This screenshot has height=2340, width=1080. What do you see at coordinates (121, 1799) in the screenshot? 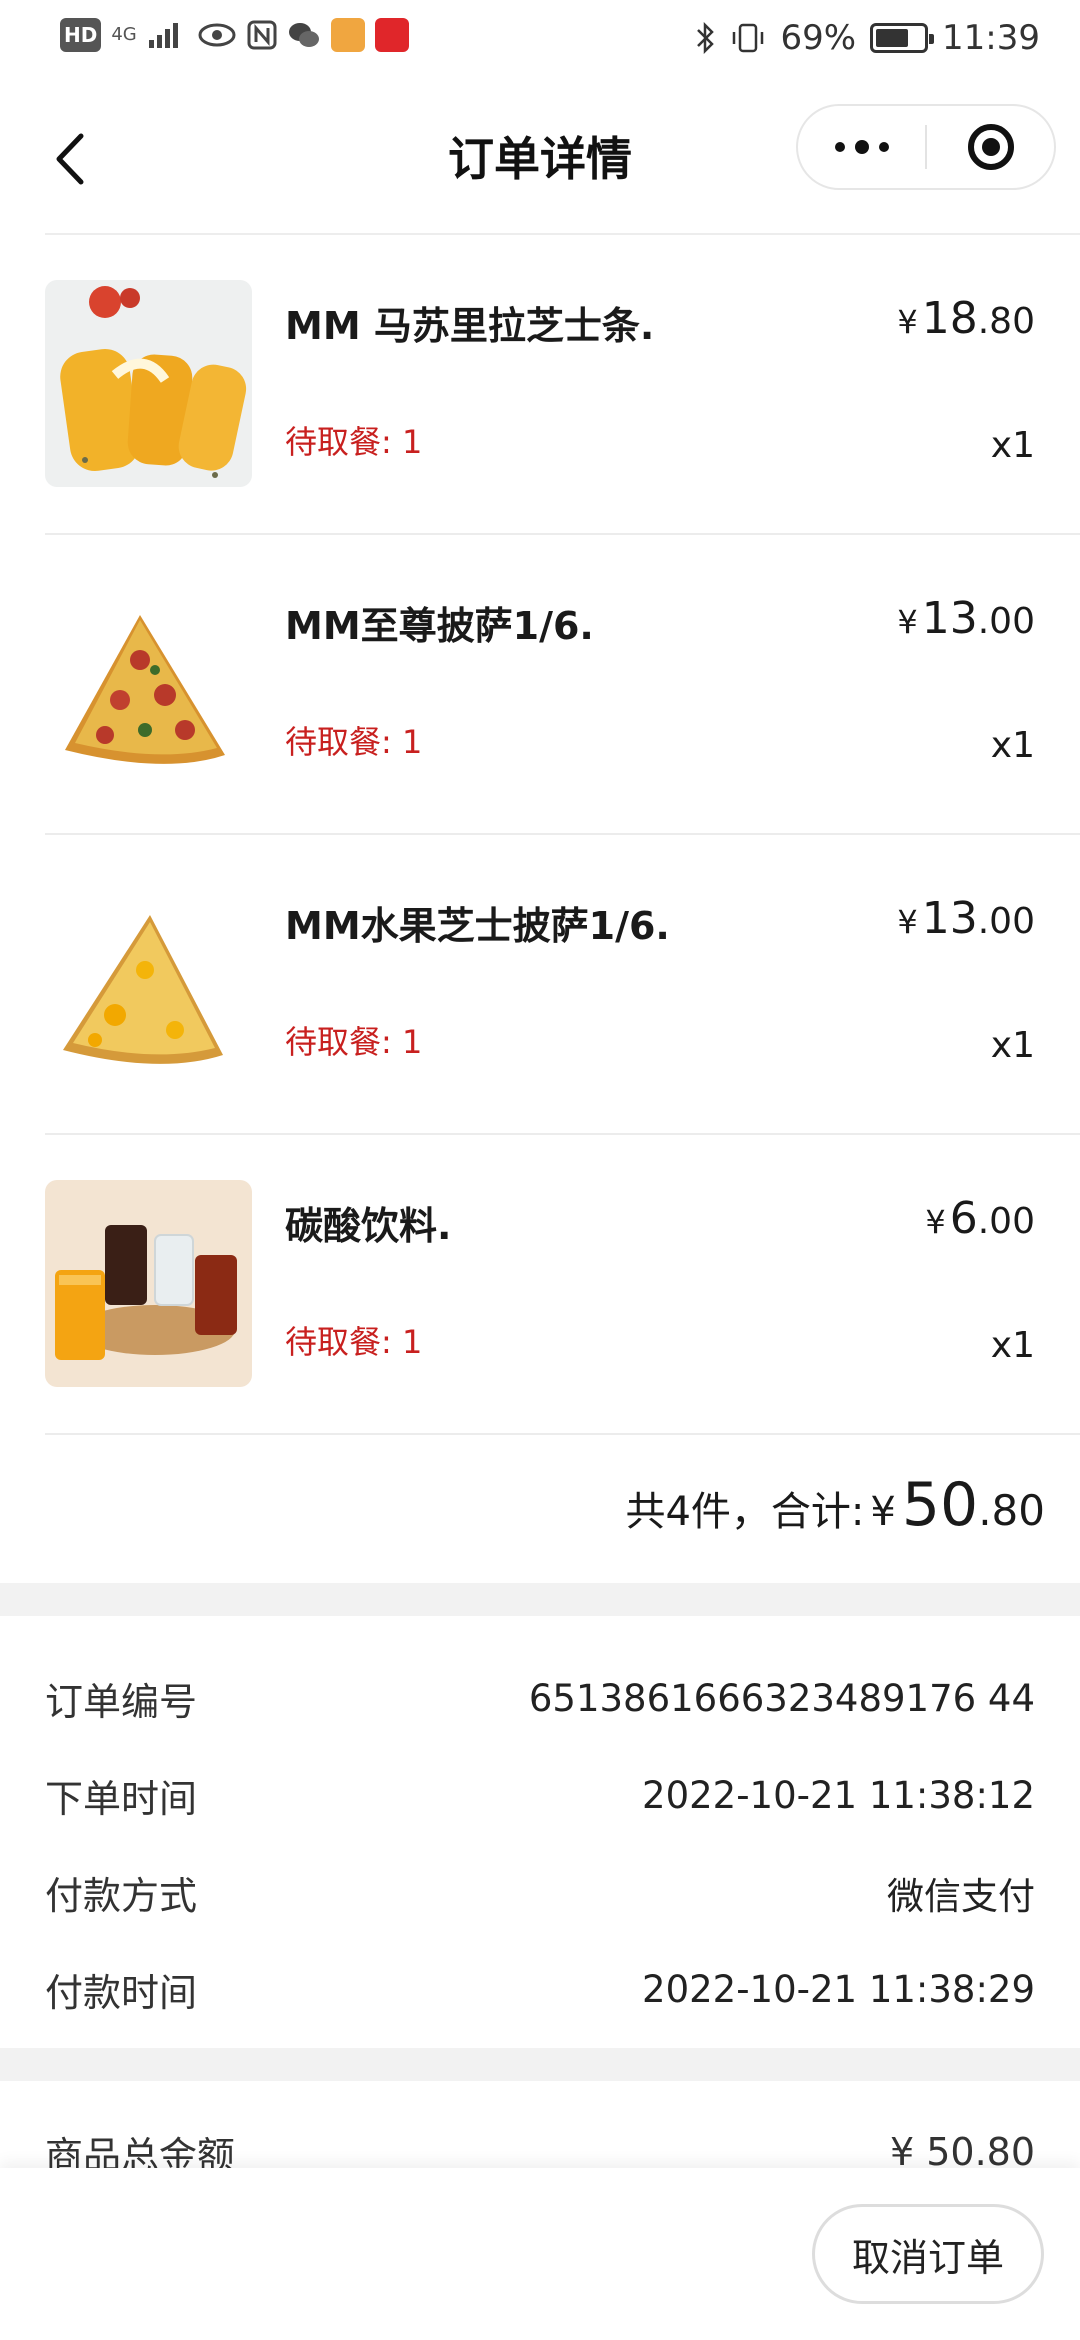
I see `info-label: 下单时间` at bounding box center [121, 1799].